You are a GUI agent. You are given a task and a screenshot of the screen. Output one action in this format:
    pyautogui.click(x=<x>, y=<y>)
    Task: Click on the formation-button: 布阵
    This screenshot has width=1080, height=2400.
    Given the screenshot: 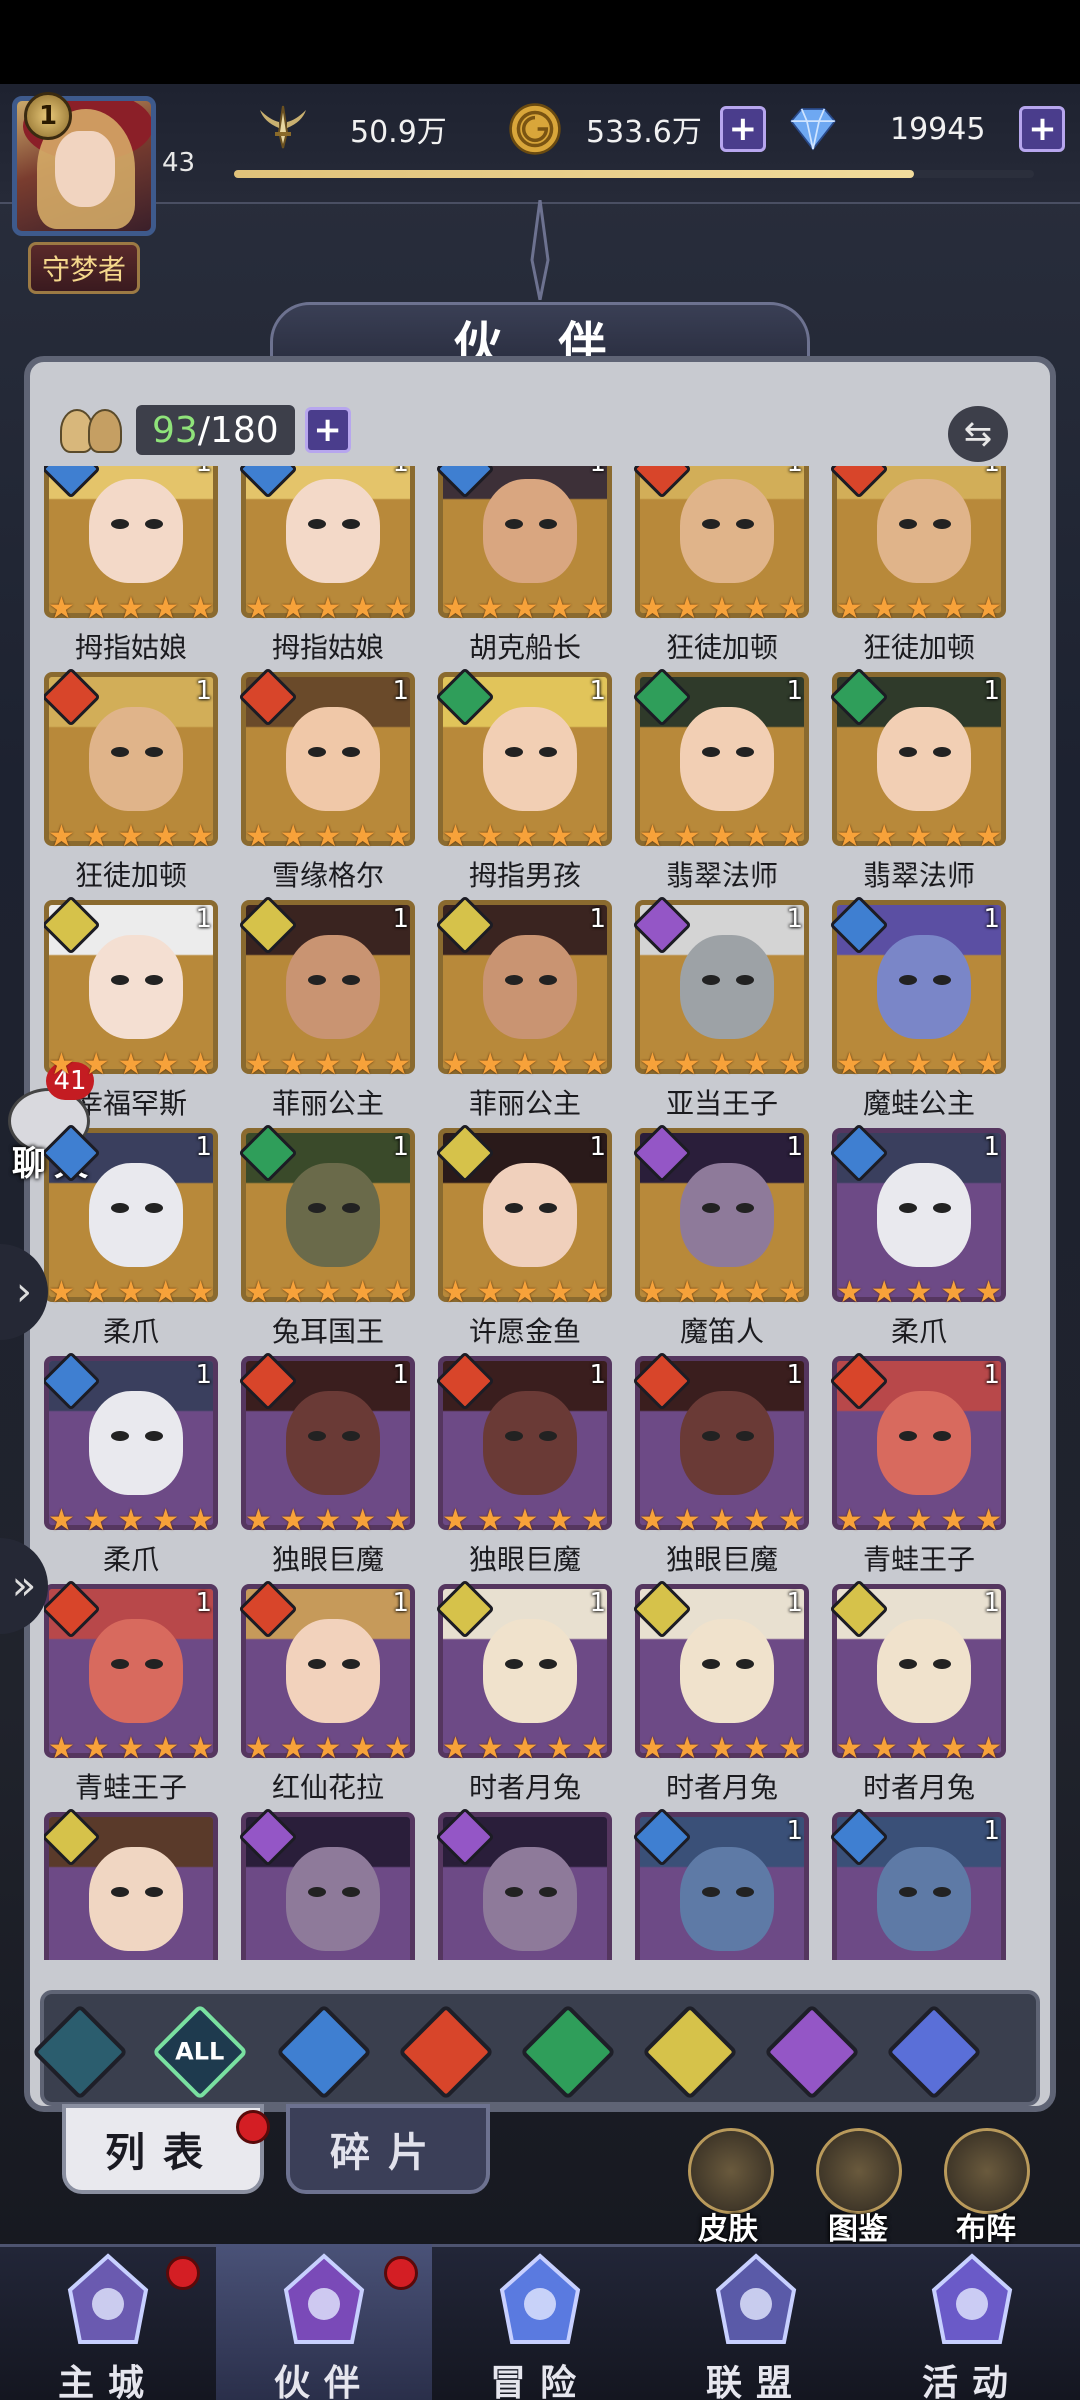 What is the action you would take?
    pyautogui.click(x=987, y=2187)
    